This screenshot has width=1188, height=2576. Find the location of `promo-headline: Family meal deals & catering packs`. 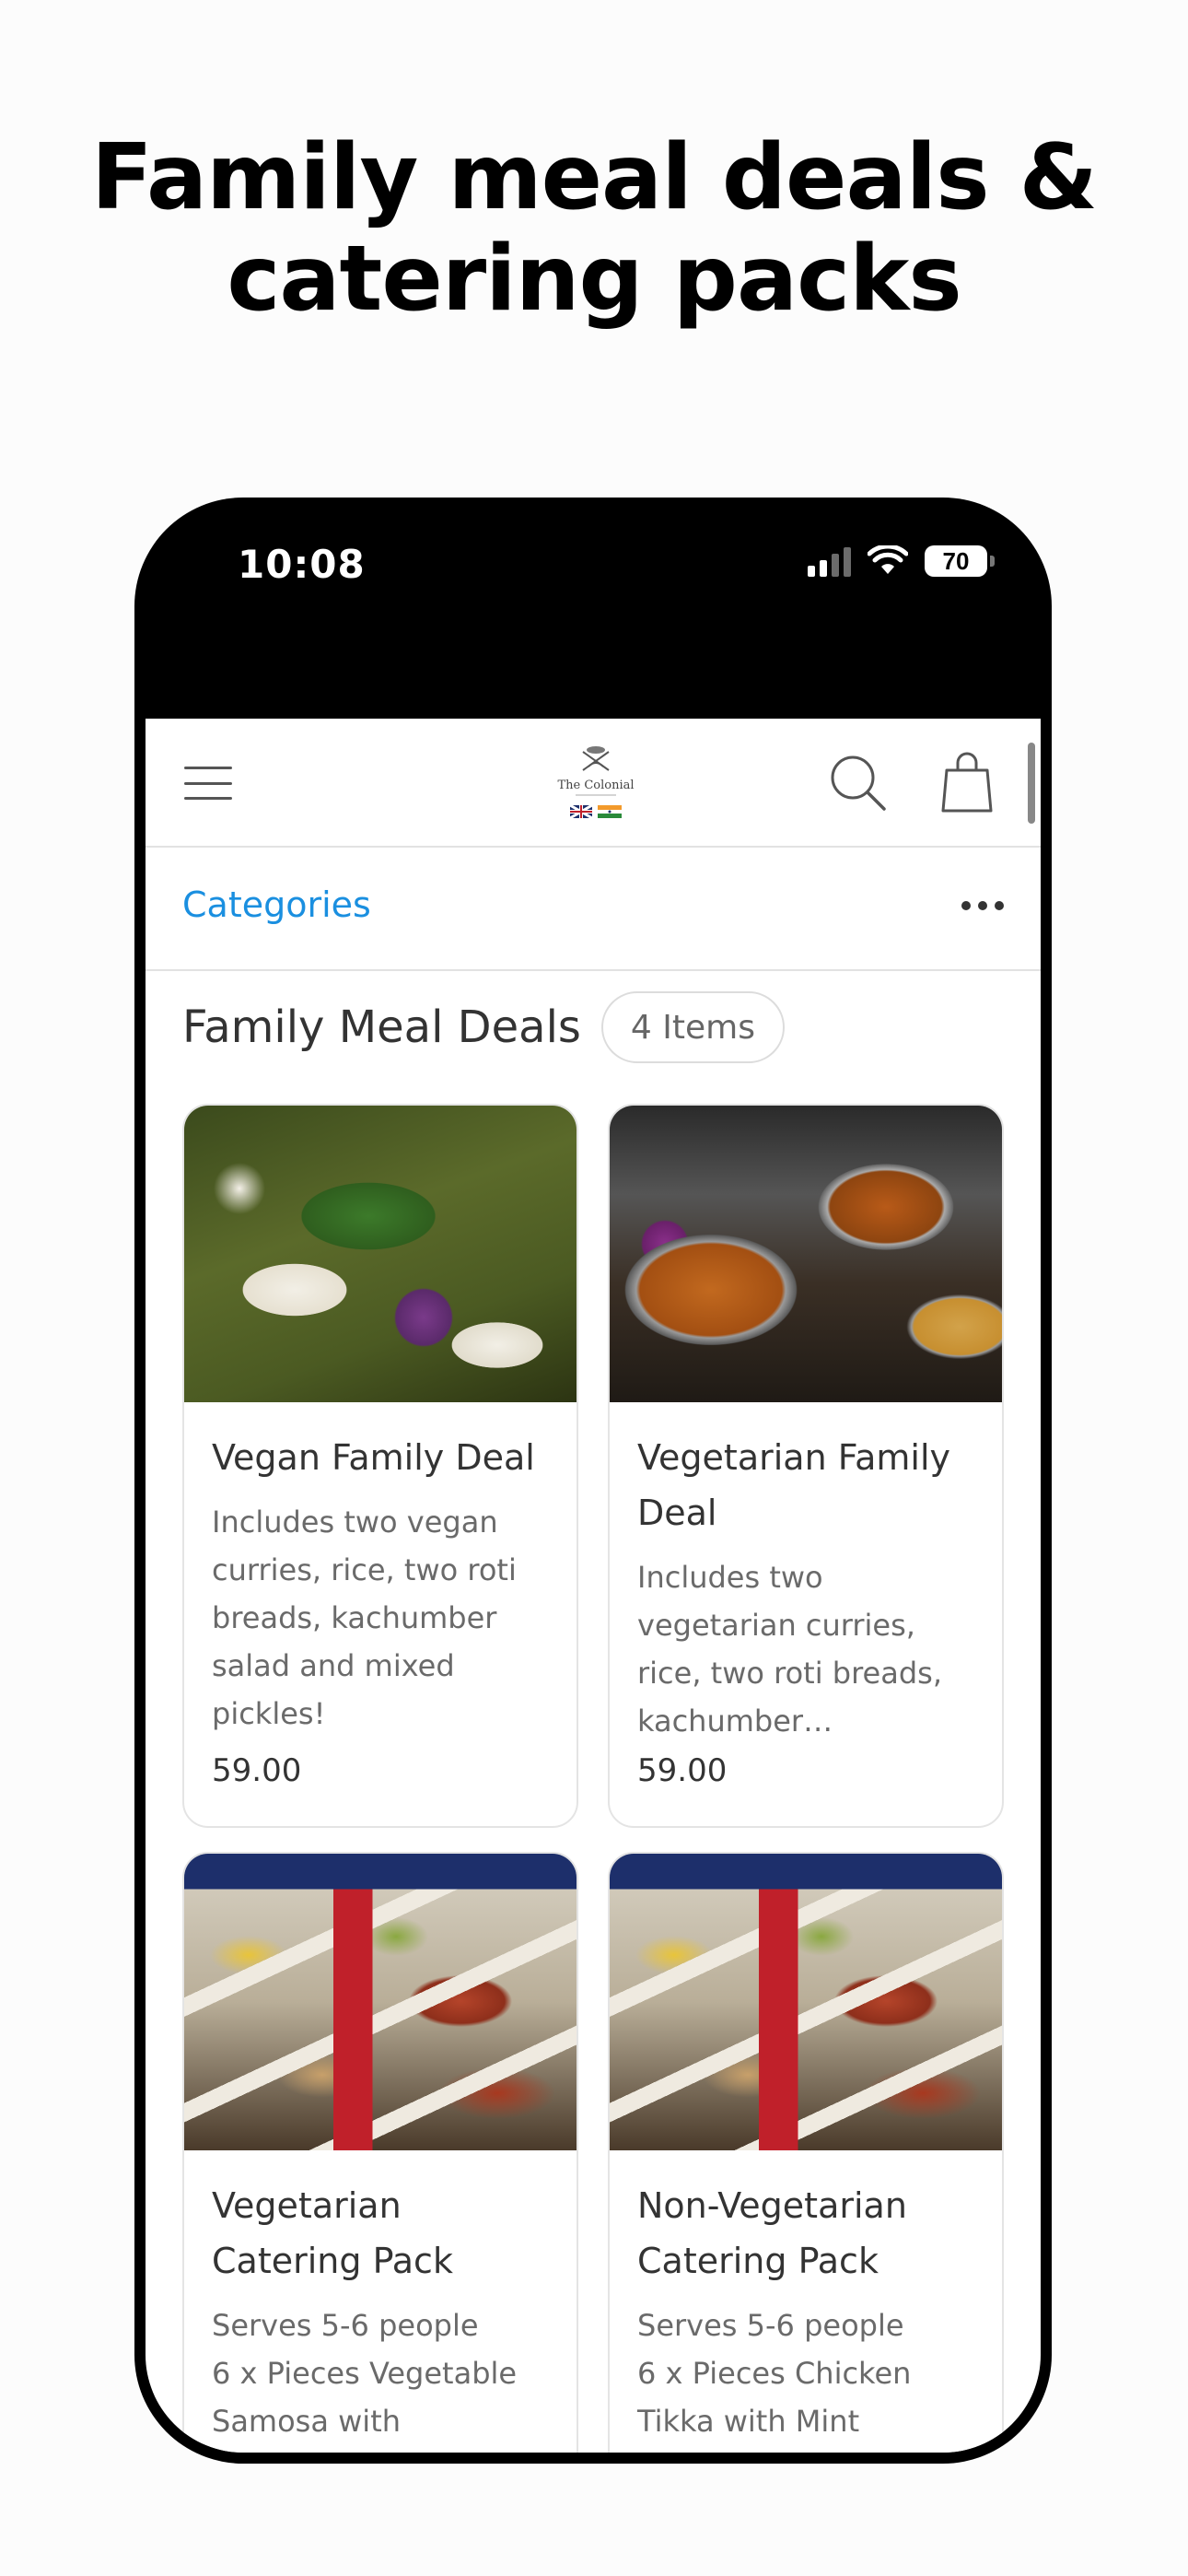

promo-headline: Family meal deals & catering packs is located at coordinates (594, 228).